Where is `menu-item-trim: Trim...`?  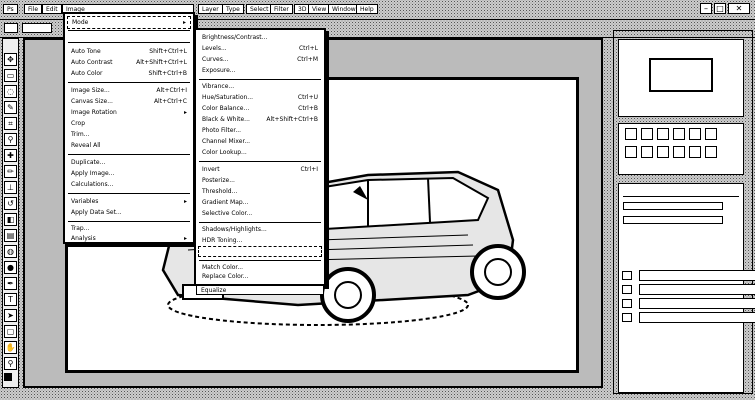
menu-item-trim: Trim... is located at coordinates (129, 134).